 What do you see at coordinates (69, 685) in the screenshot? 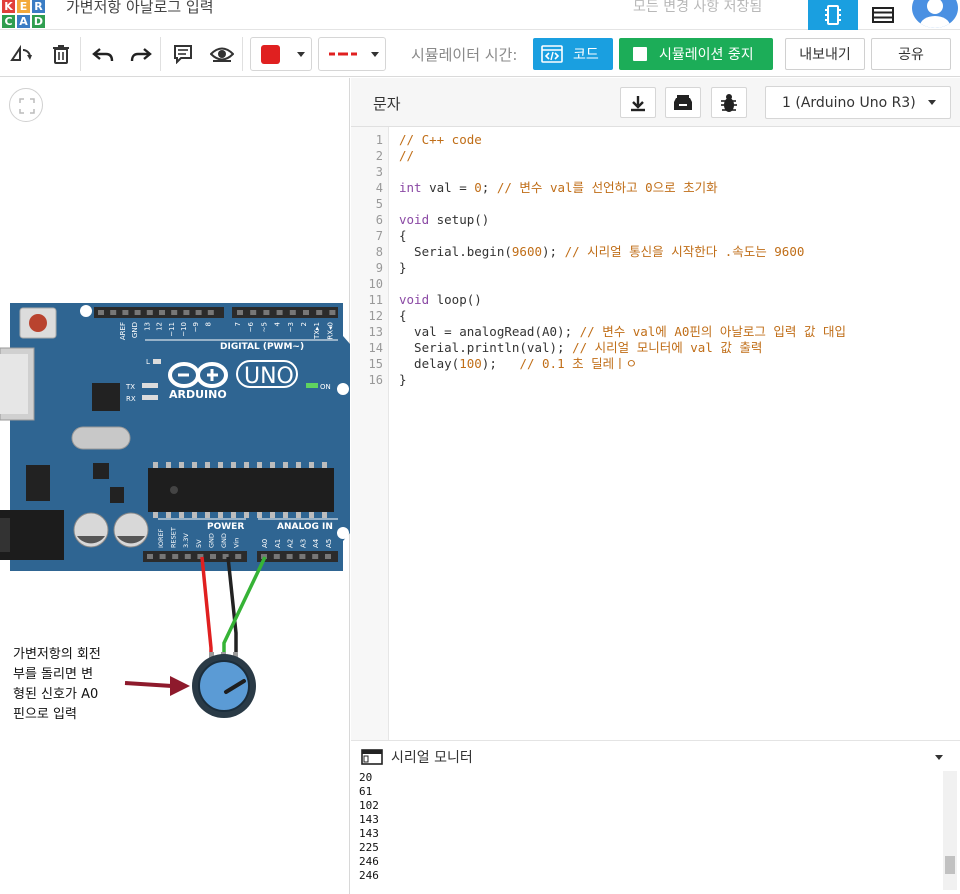
I see `annotation-text: 가변저항의 회전 부를 돌리면 변 형된 신호가 A0 핀으로 입력` at bounding box center [69, 685].